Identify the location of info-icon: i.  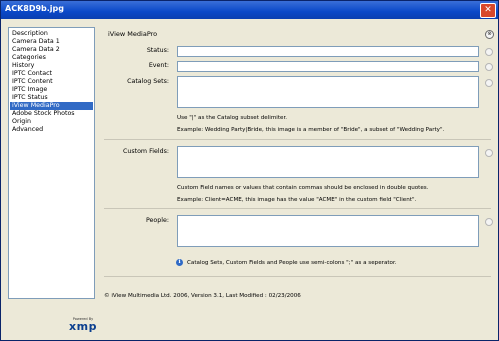
(179, 262).